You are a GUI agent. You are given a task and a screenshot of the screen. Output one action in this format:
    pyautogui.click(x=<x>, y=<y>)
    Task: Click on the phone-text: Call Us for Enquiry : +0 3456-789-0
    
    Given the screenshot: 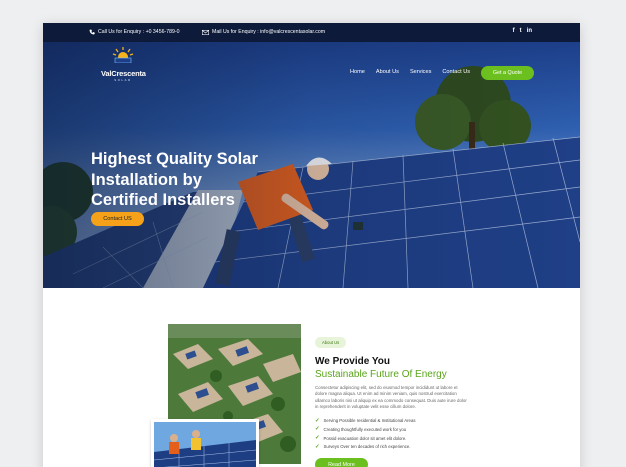 What is the action you would take?
    pyautogui.click(x=139, y=32)
    